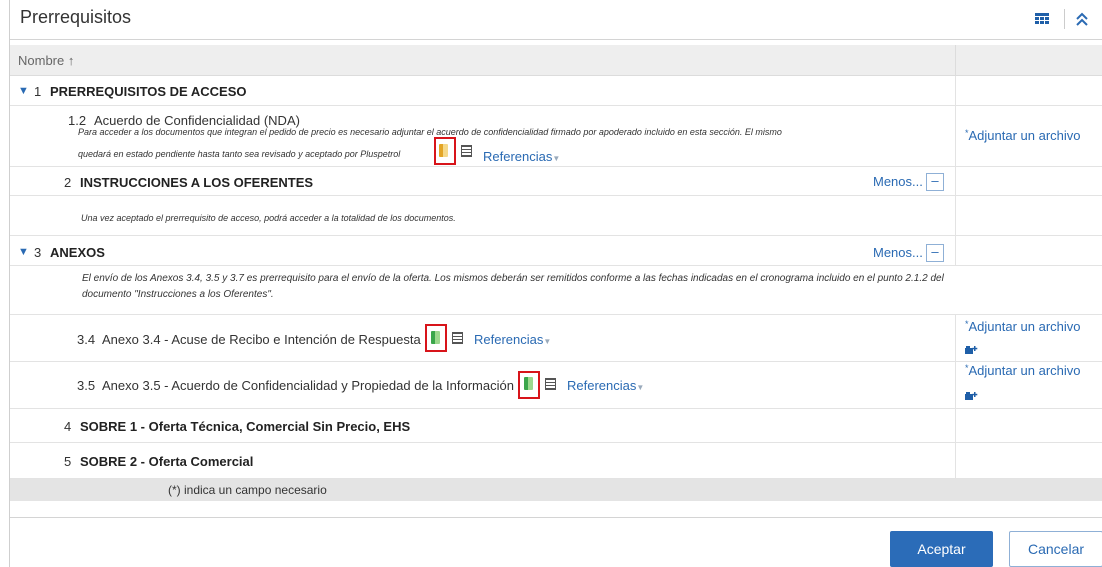  What do you see at coordinates (556, 490) in the screenshot?
I see `required-field-note: (*) indica un campo necesario` at bounding box center [556, 490].